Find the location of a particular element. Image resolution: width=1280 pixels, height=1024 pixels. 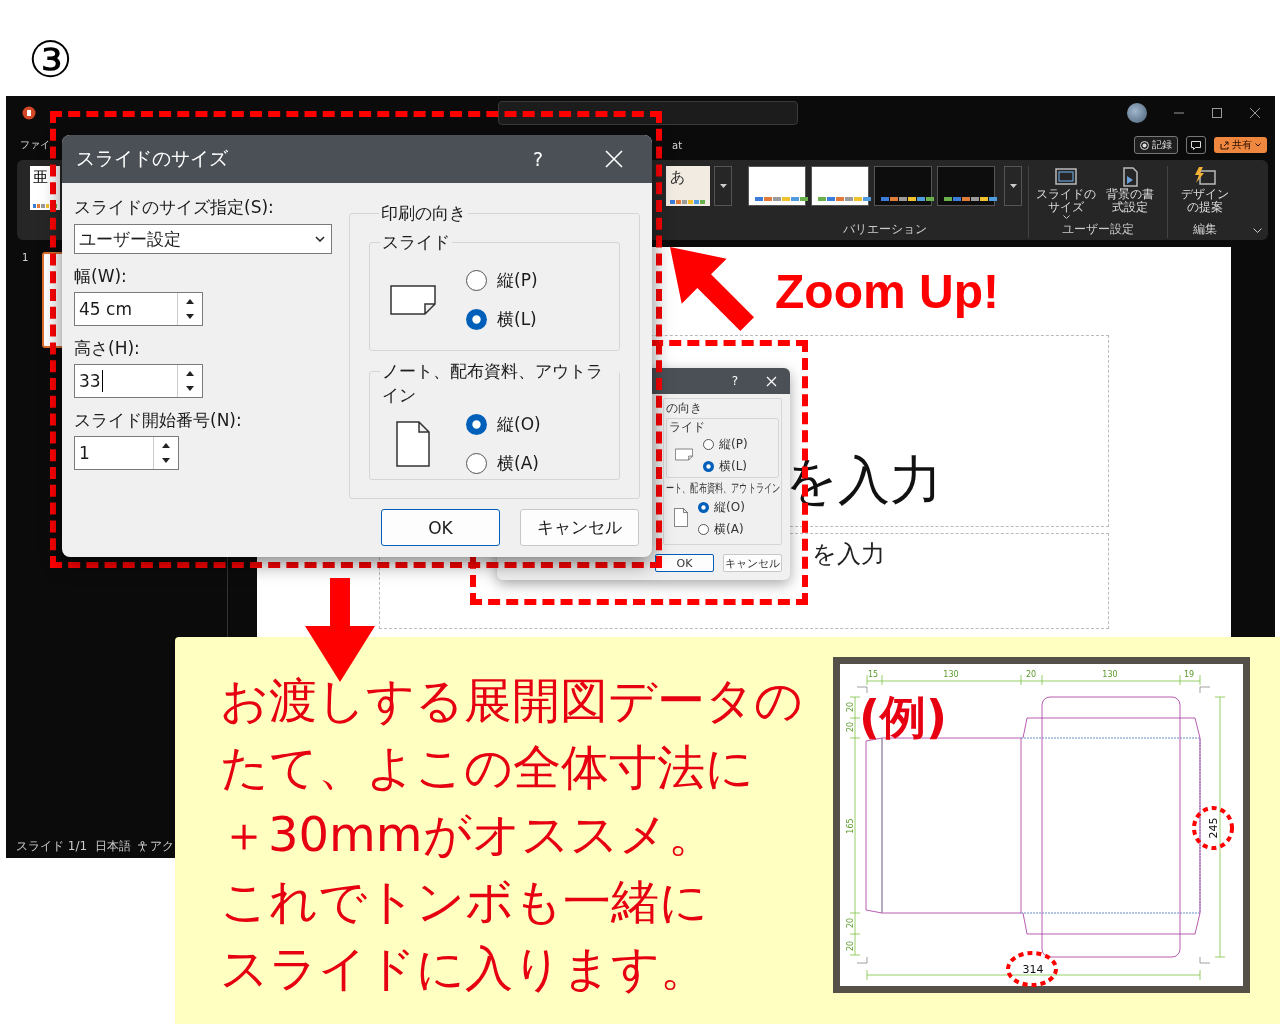

lightning-icon is located at coordinates (1205, 177).